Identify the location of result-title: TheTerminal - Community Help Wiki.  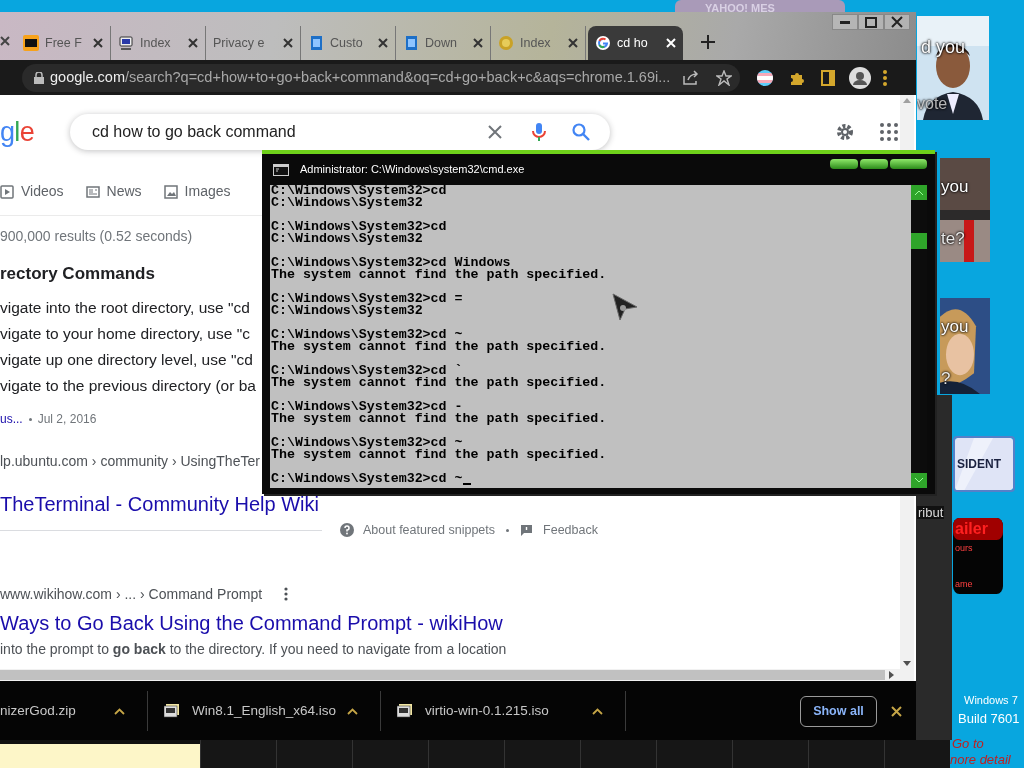
(159, 504).